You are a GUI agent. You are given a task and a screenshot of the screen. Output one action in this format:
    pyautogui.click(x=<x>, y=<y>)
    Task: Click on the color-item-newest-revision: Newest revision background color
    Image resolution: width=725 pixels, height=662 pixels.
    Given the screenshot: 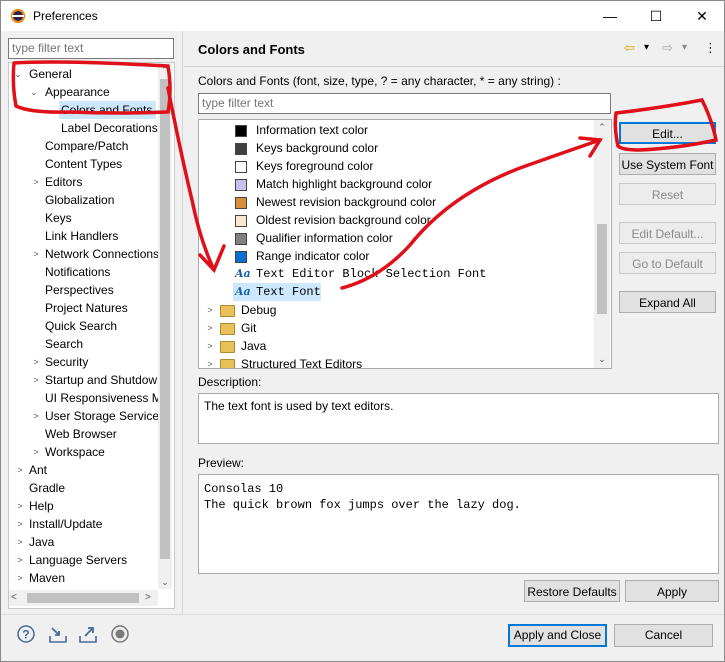 What is the action you would take?
    pyautogui.click(x=415, y=202)
    